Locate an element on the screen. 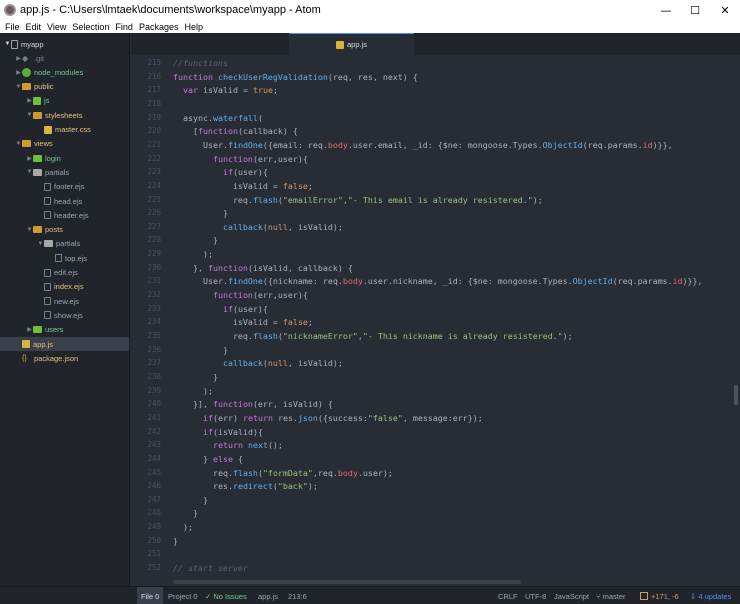 The height and width of the screenshot is (604, 740). menu-view: View is located at coordinates (56, 27).